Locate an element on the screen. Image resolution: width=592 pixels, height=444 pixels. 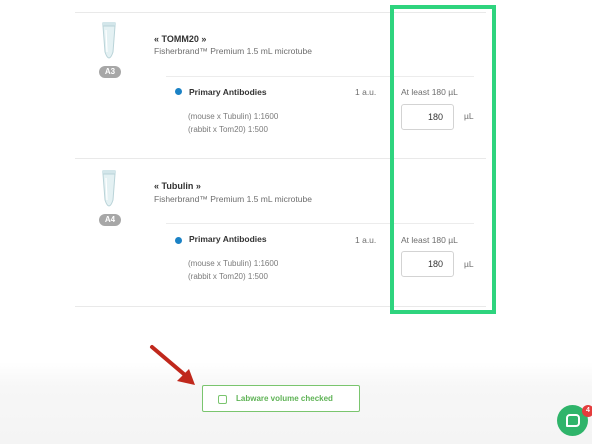
well-badge: A3 is located at coordinates (110, 72).